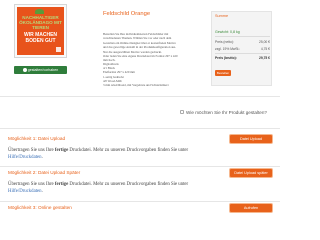  What do you see at coordinates (243, 42) in the screenshot?
I see `price-row-net: Preis (netto): 25,00 €` at bounding box center [243, 42].